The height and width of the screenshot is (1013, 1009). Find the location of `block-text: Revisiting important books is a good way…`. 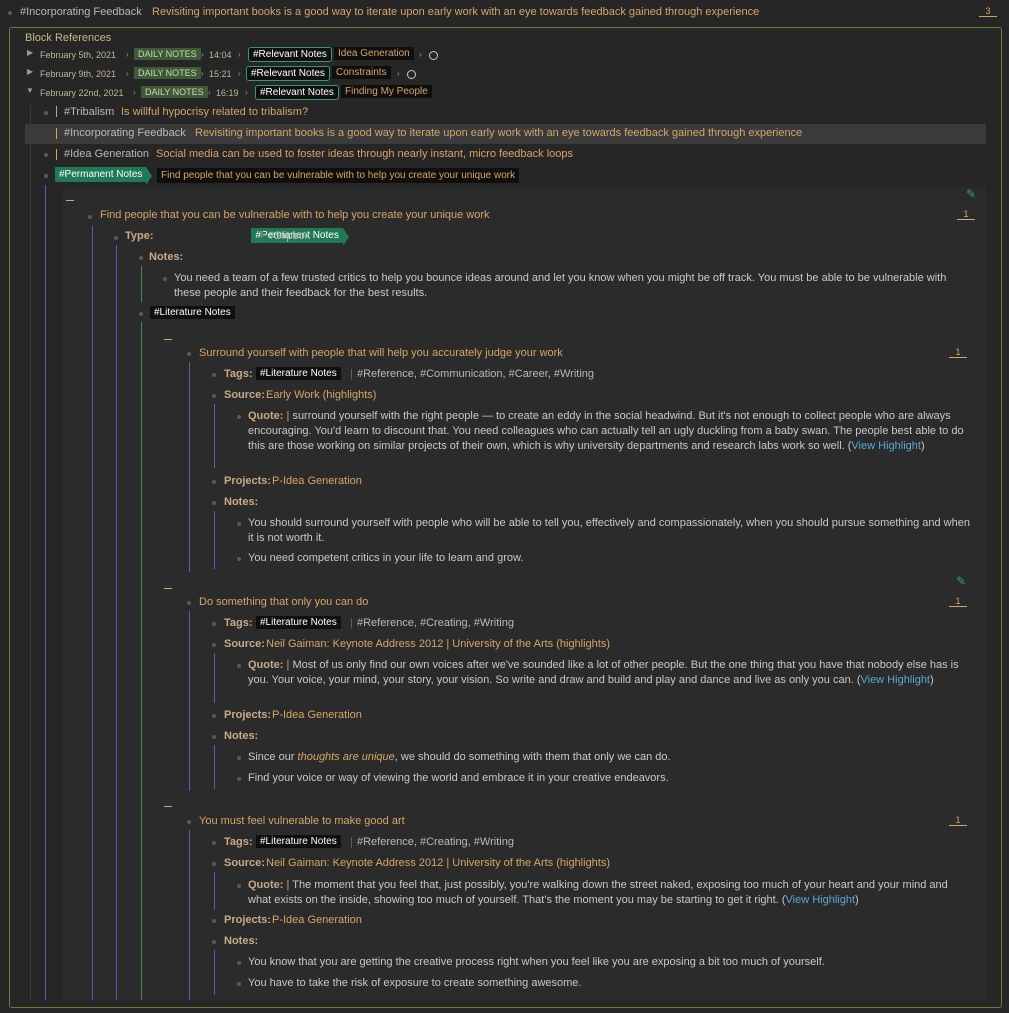

block-text: Revisiting important books is a good way… is located at coordinates (498, 133).